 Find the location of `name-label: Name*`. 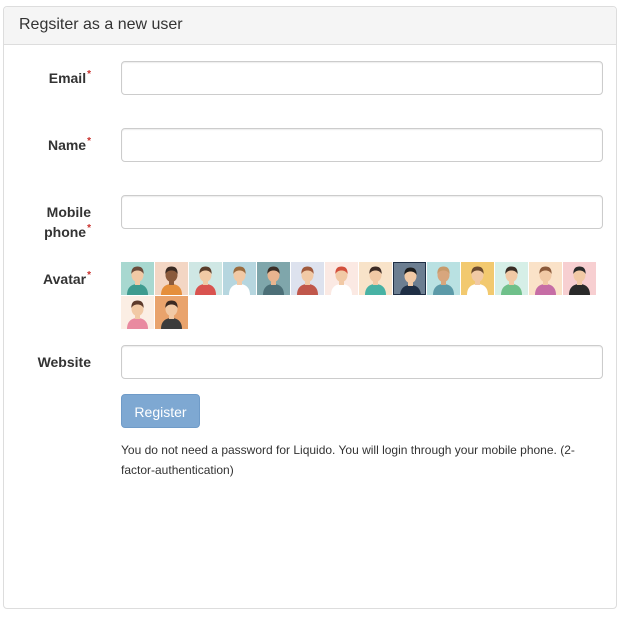

name-label: Name* is located at coordinates (45, 145).